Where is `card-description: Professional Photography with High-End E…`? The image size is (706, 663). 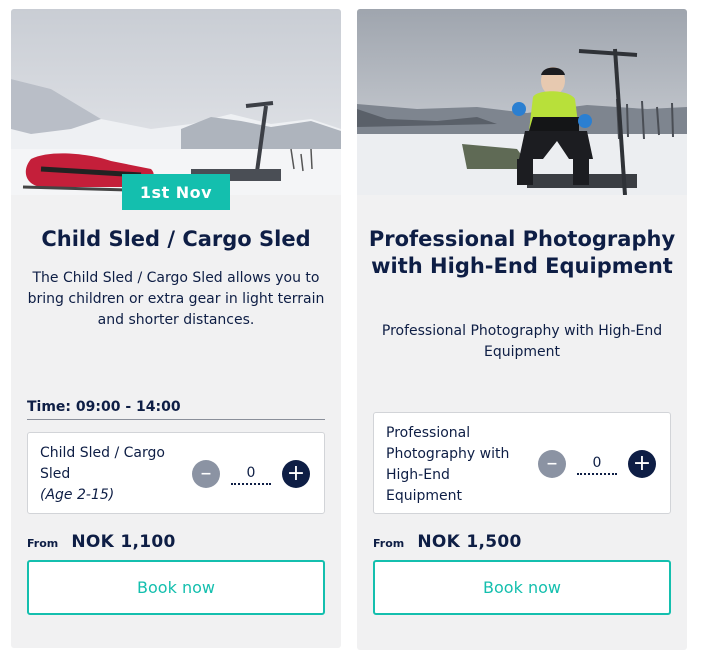
card-description: Professional Photography with High-End E… is located at coordinates (522, 341).